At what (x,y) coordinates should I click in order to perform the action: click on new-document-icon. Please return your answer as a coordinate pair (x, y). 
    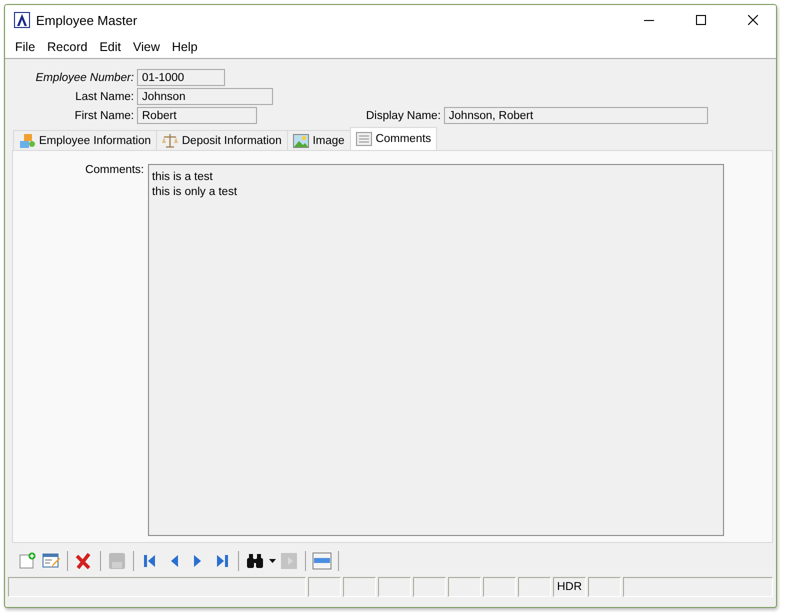
    Looking at the image, I should click on (27, 561).